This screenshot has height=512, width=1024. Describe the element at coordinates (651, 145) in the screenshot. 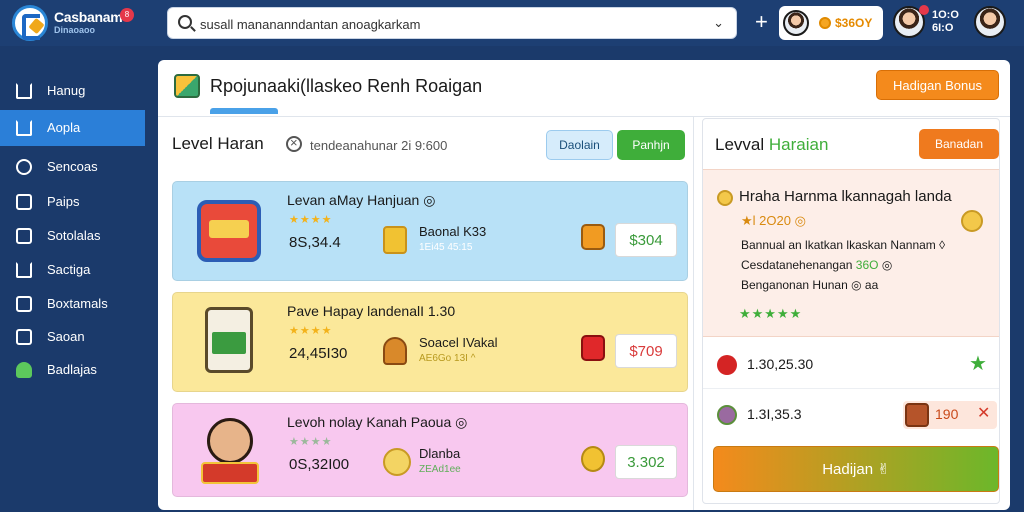

I see `join-button: Panhjn` at that location.